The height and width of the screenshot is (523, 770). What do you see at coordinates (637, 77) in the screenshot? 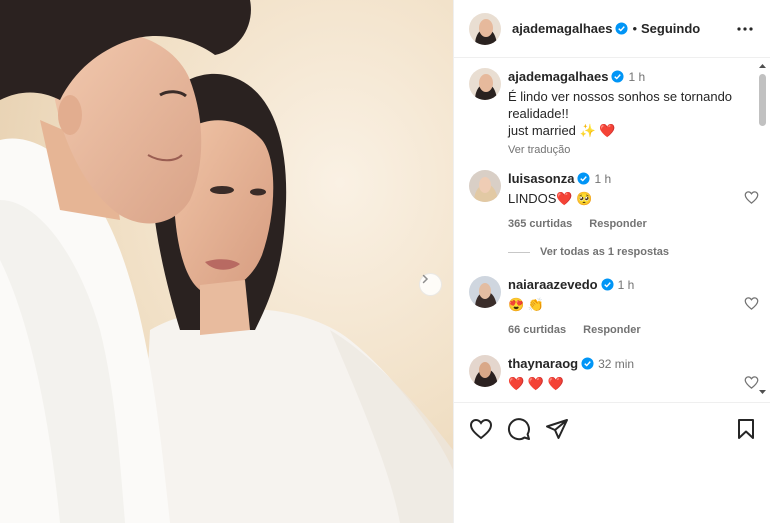
I see `caption-time: 1 h` at bounding box center [637, 77].